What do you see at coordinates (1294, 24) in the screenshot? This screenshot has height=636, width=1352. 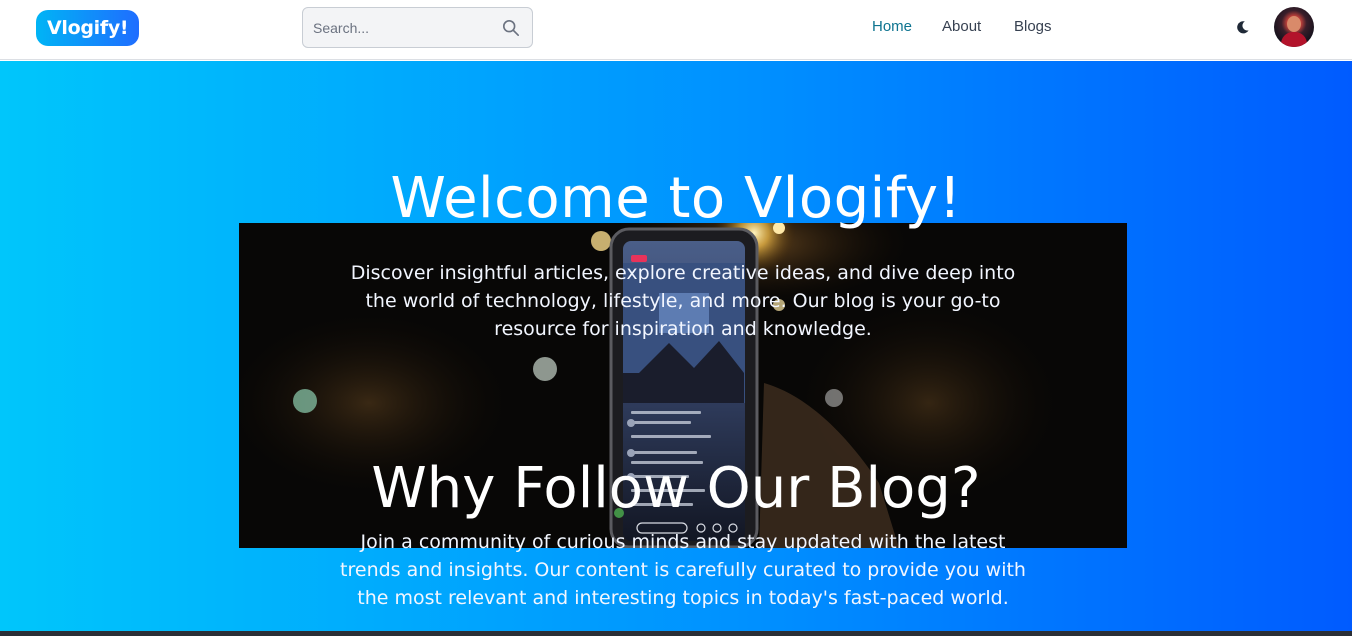 I see `avatar-face` at bounding box center [1294, 24].